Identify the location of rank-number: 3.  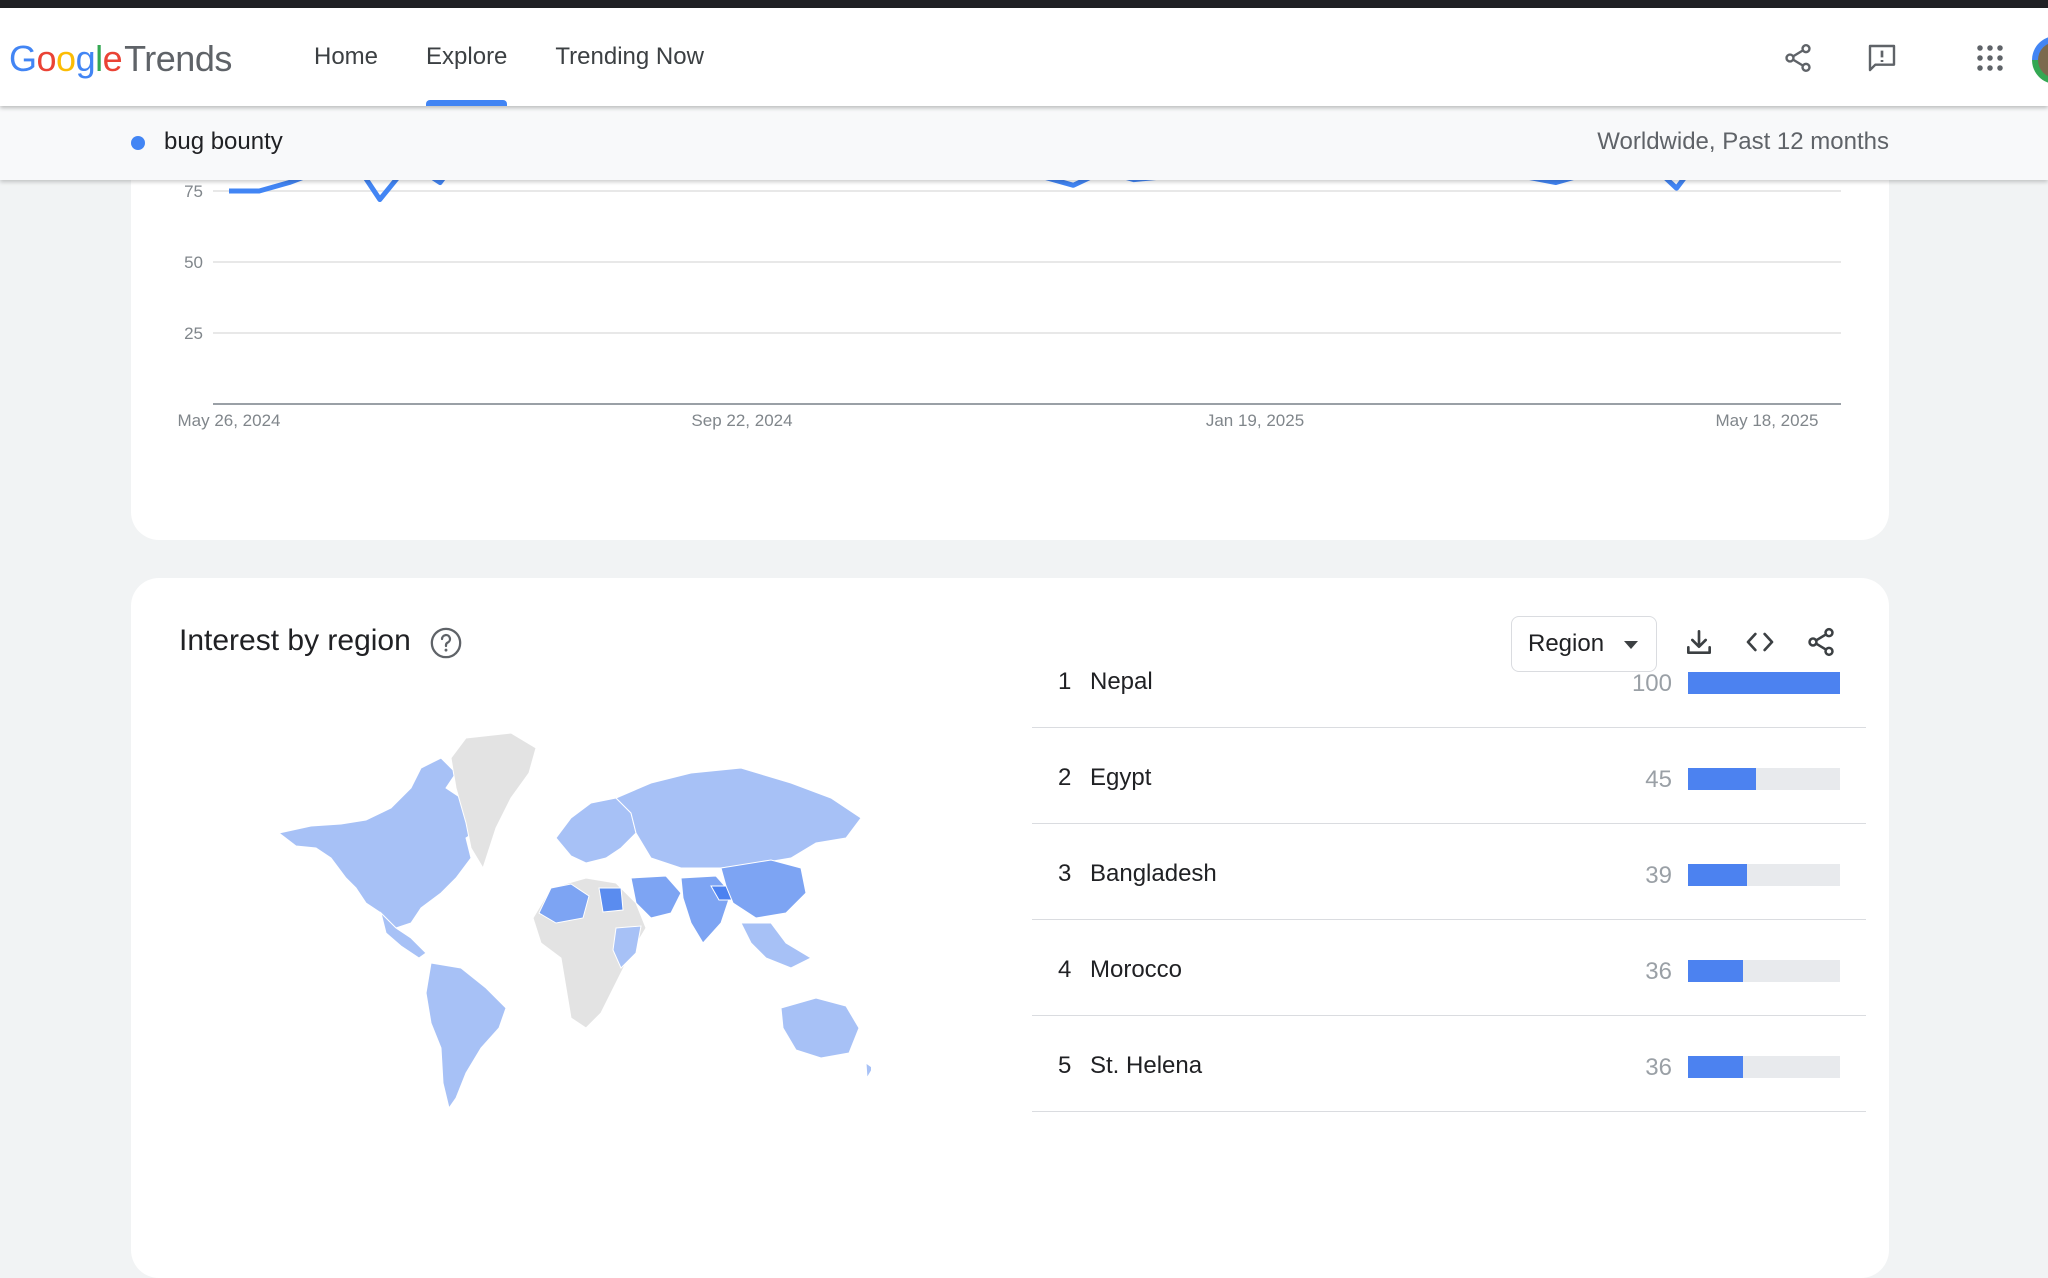
(1065, 873).